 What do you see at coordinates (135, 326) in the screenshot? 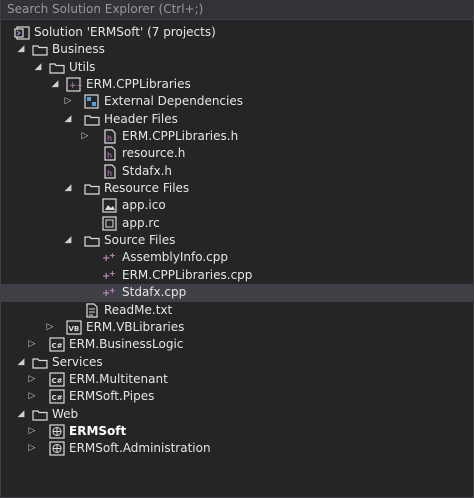
I see `tree-item-label: ERM.VBLibraries` at bounding box center [135, 326].